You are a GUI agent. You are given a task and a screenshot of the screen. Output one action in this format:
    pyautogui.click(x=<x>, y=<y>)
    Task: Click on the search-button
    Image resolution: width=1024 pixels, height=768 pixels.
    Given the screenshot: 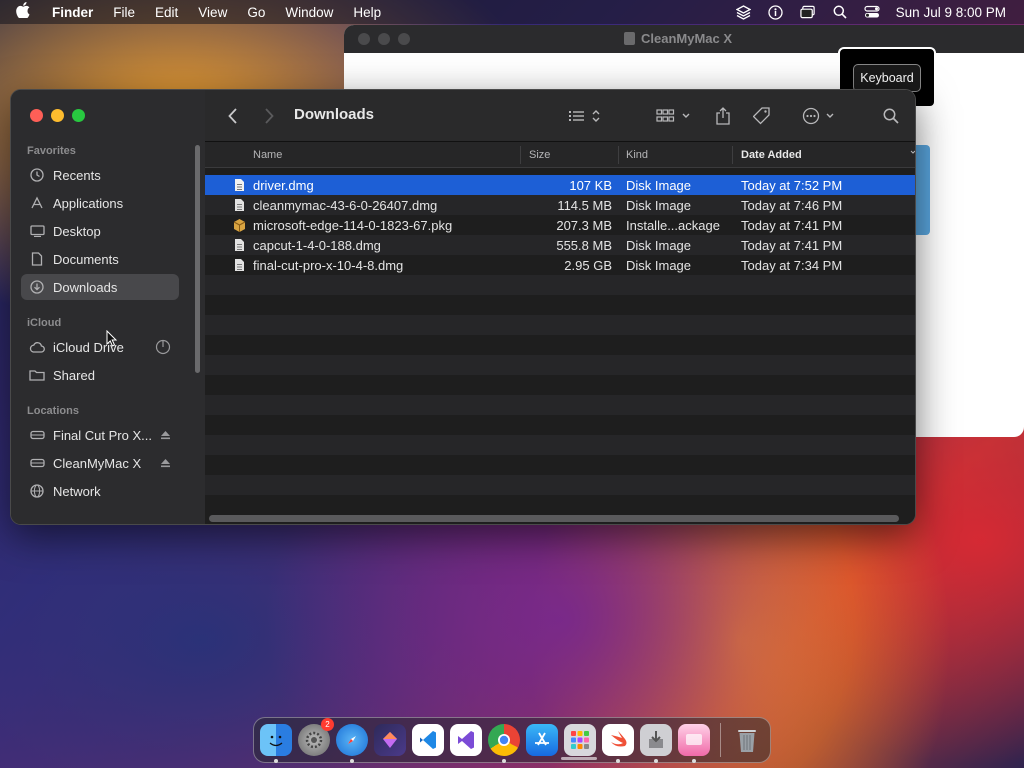 What is the action you would take?
    pyautogui.click(x=891, y=116)
    